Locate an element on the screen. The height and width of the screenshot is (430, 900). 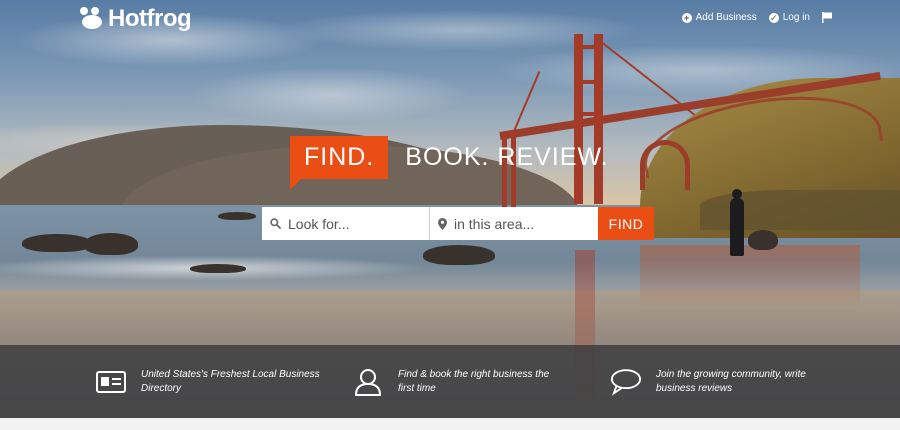
check-circle-icon: ✓ is located at coordinates (773, 17).